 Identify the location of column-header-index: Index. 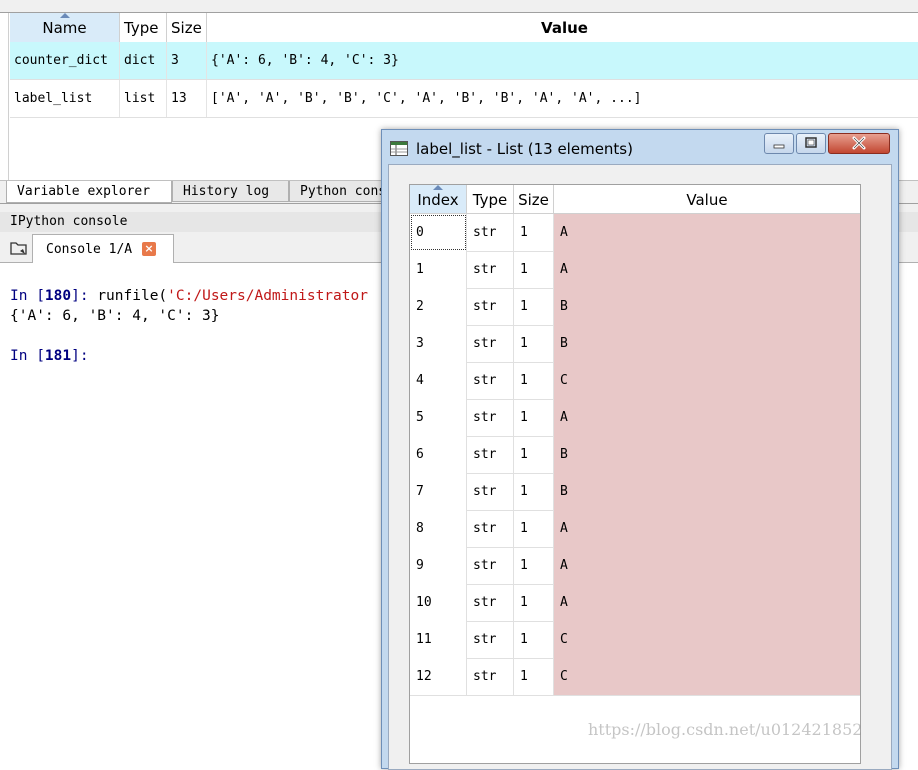
(438, 199).